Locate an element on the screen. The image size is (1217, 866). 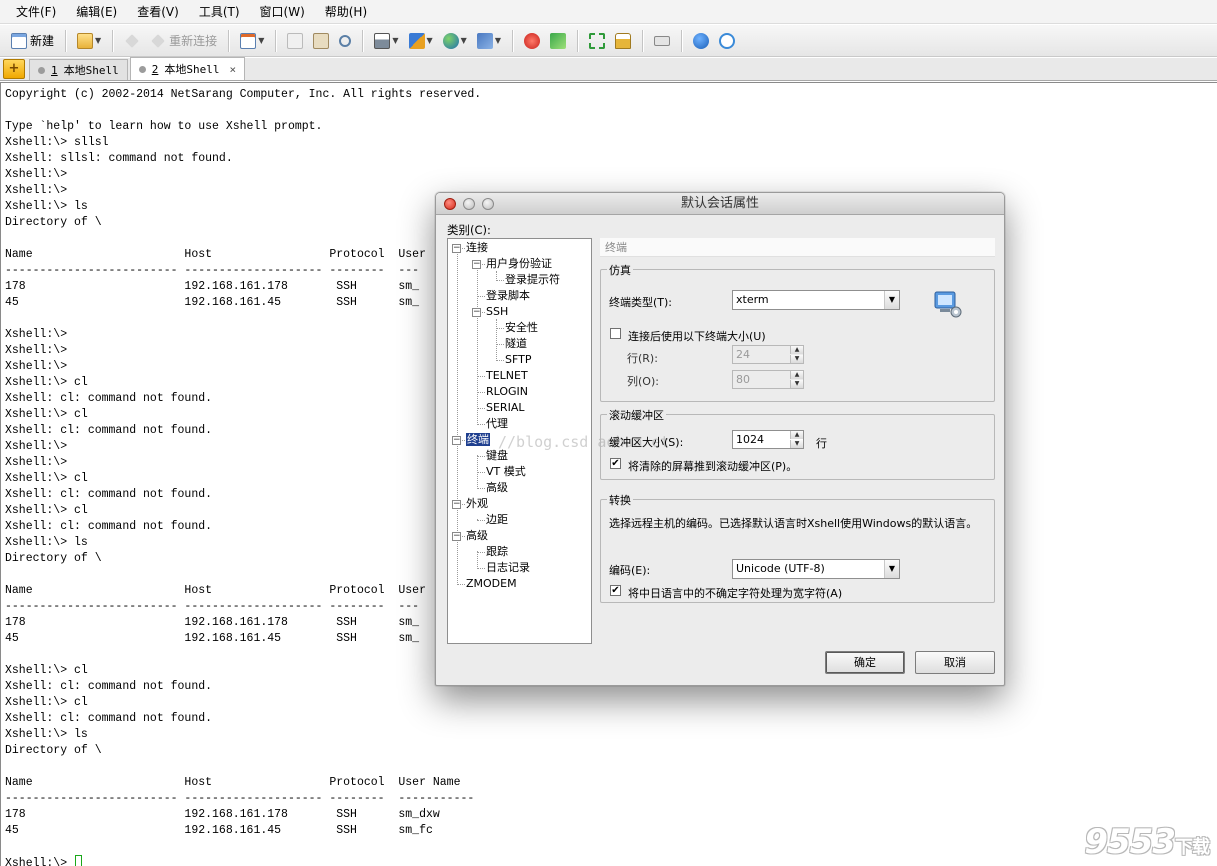
globe-button: ▼ is located at coordinates (455, 41).